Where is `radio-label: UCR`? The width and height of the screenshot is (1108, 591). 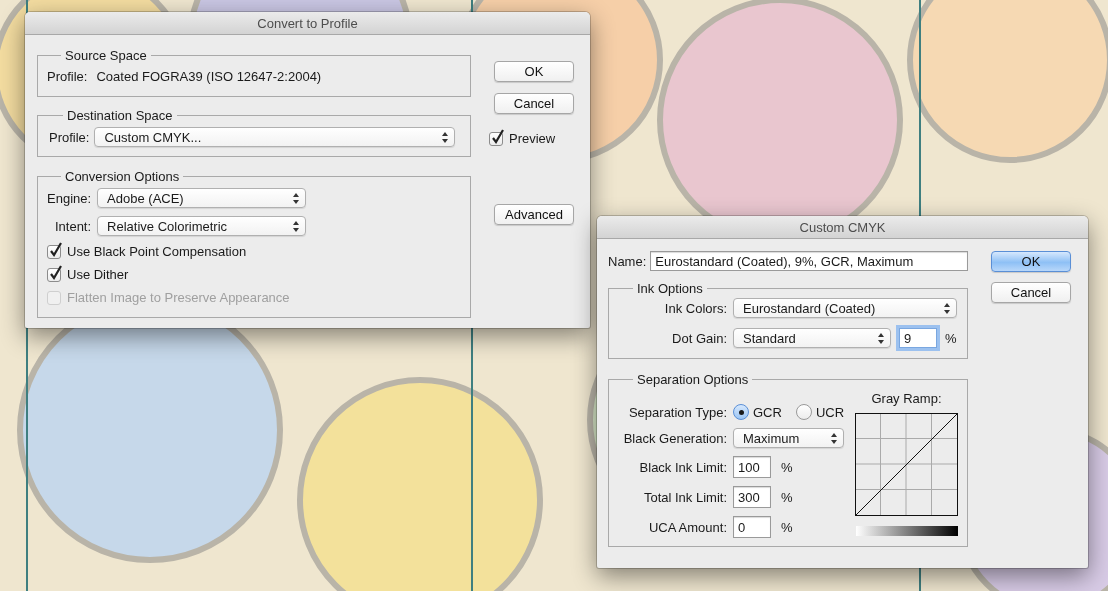
radio-label: UCR is located at coordinates (830, 412).